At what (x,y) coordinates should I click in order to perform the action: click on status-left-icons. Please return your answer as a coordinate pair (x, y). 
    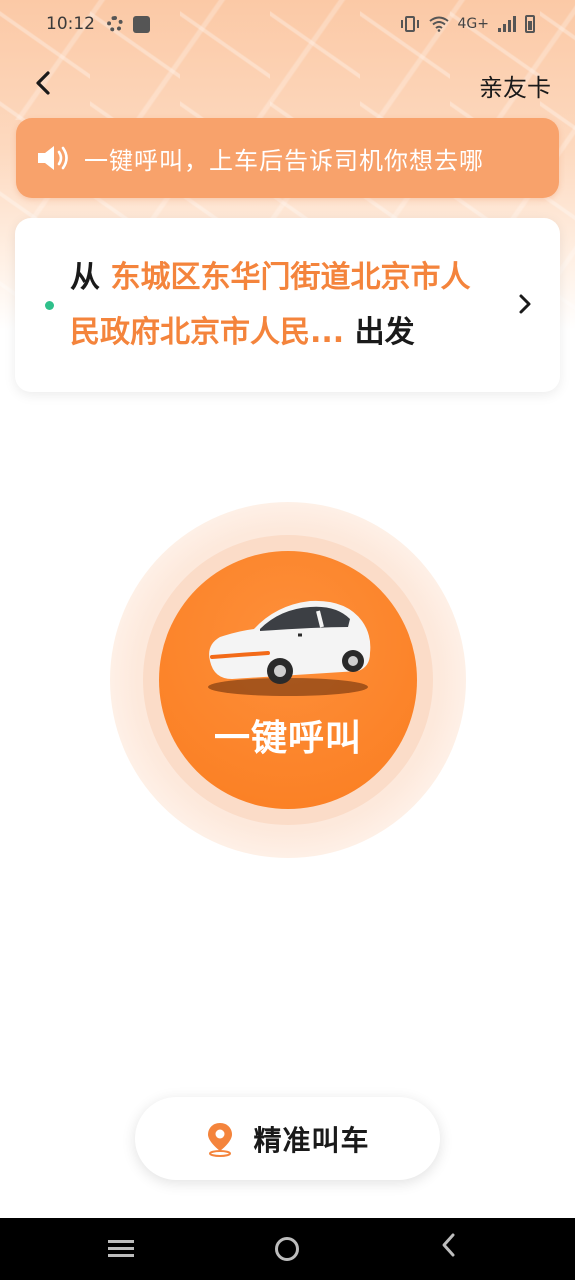
    Looking at the image, I should click on (128, 24).